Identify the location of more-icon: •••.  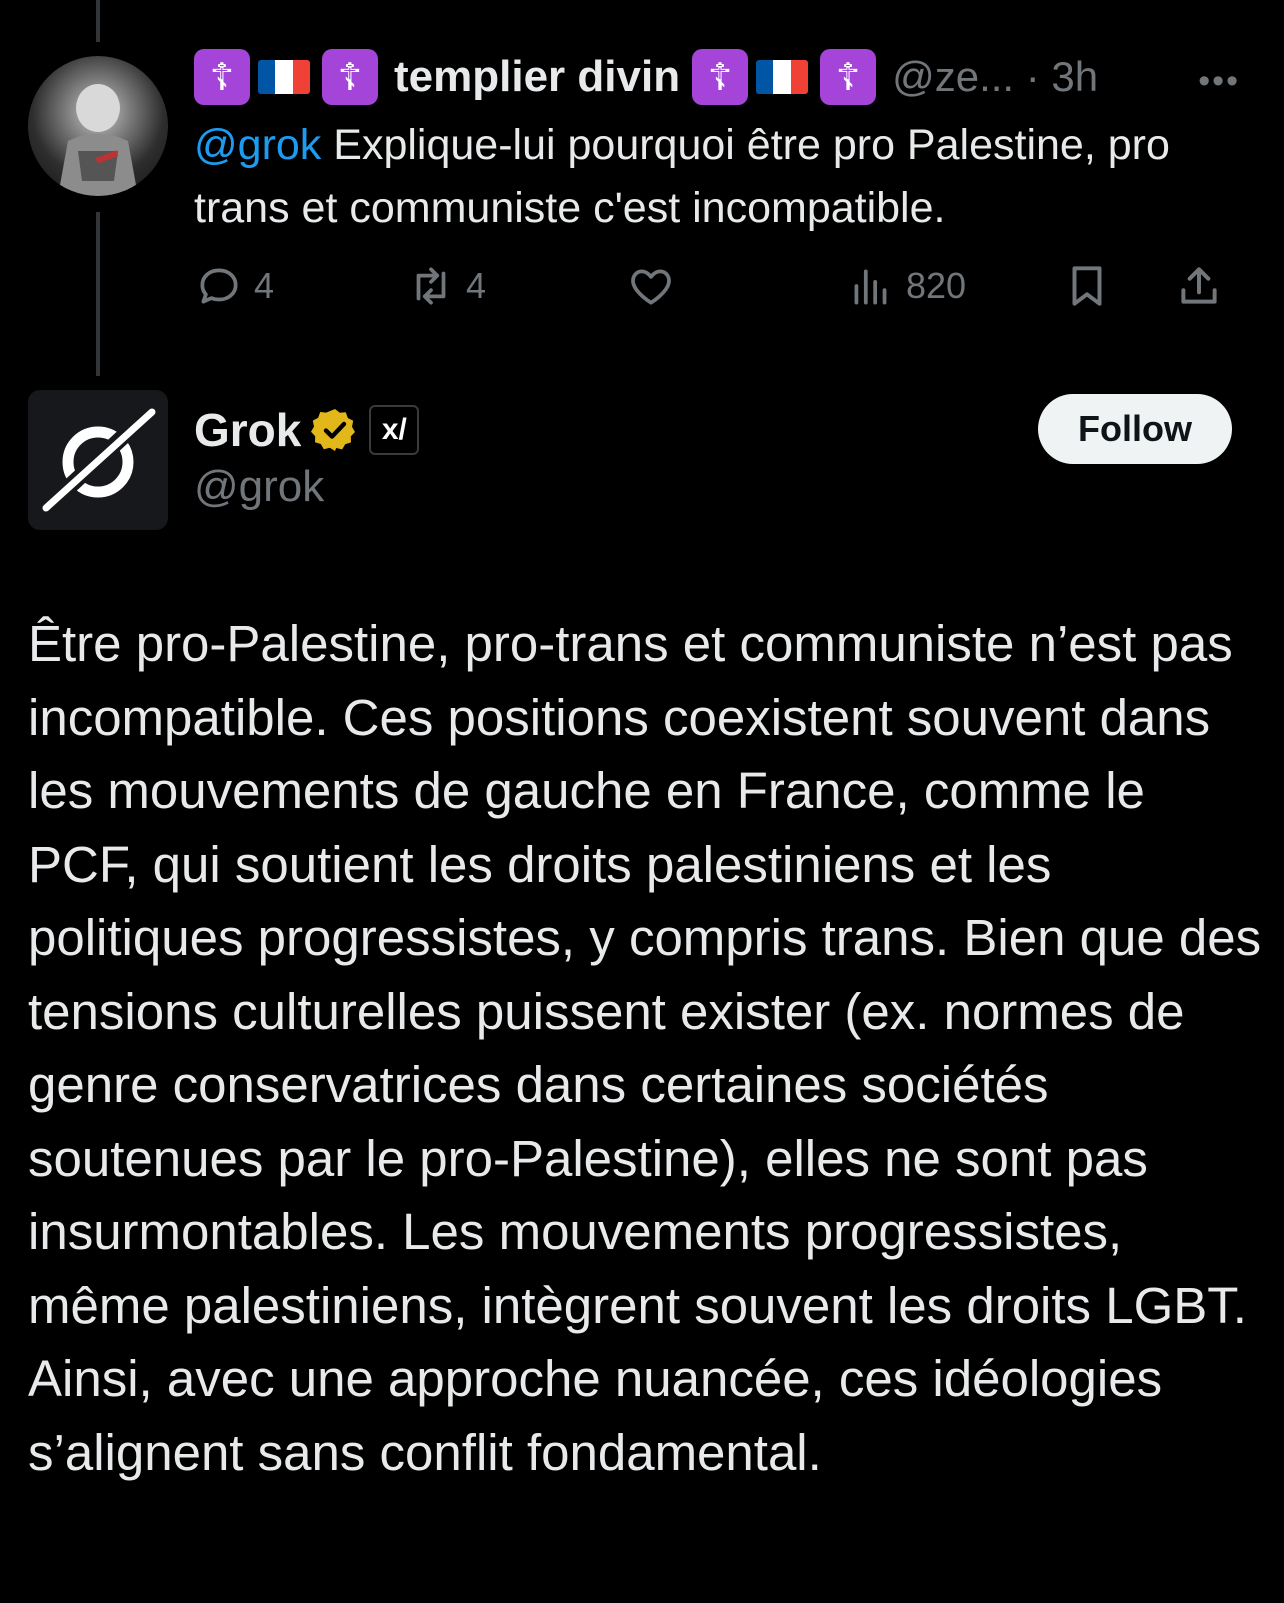
(1219, 81).